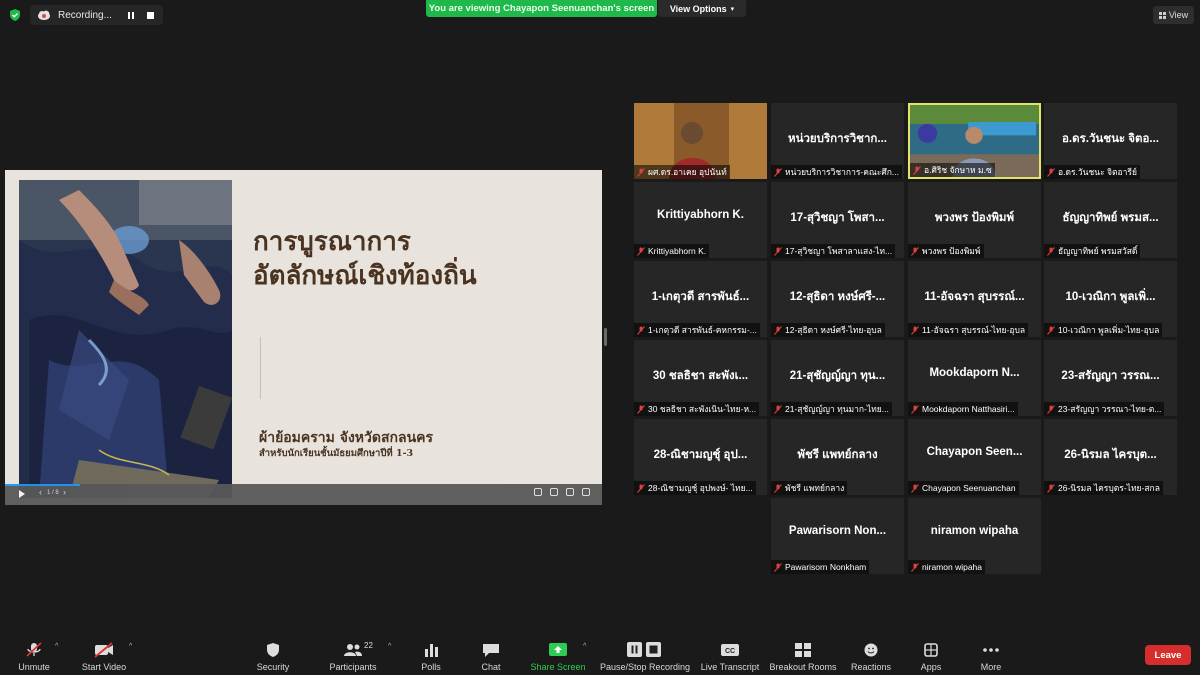 Image resolution: width=1200 pixels, height=675 pixels. Describe the element at coordinates (672, 251) in the screenshot. I see `participant-name-label: Krittiyabhorn K.` at that location.